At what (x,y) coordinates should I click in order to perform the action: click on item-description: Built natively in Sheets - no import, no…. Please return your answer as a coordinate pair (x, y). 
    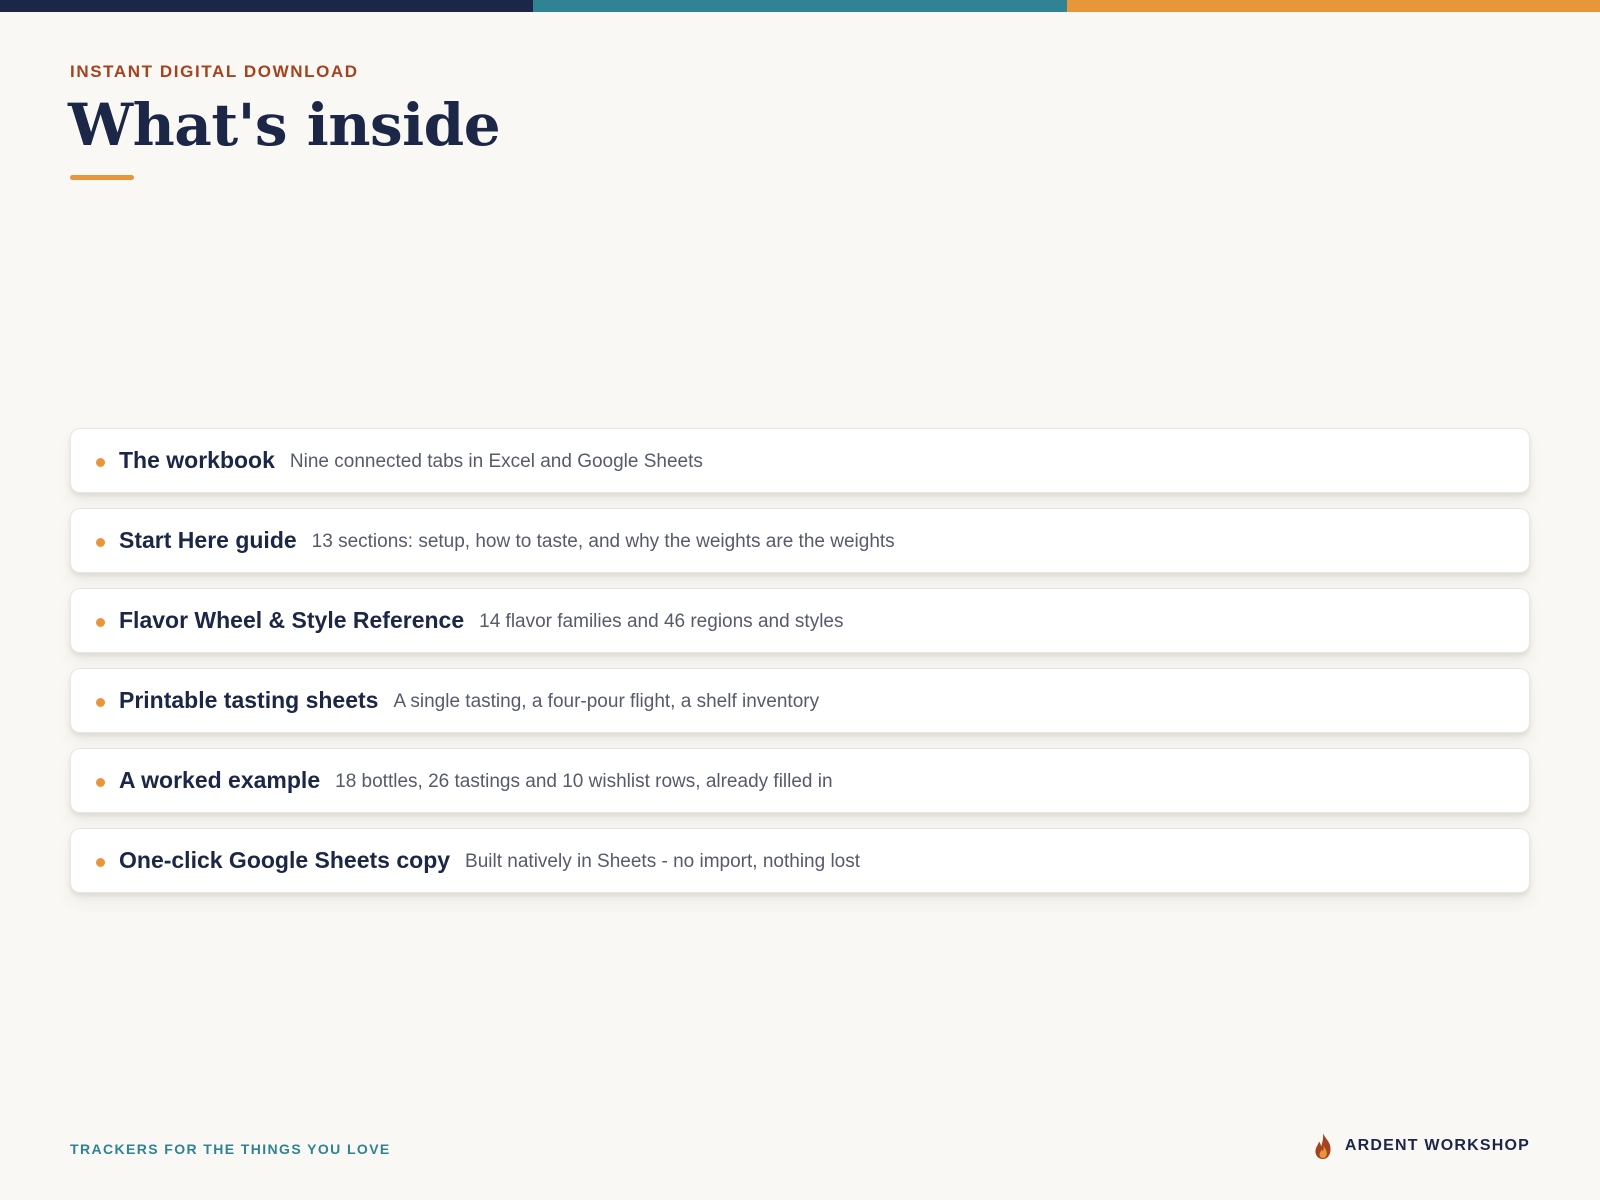
    Looking at the image, I should click on (663, 861).